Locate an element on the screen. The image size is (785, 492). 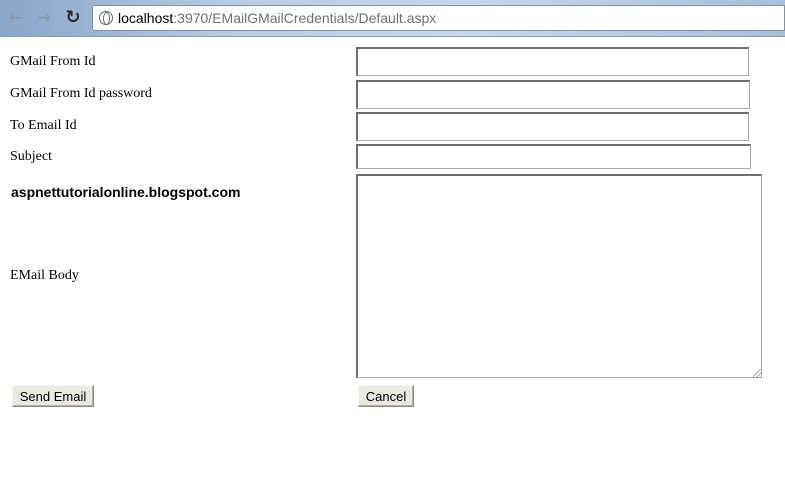
subject-label: Subject is located at coordinates (31, 156).